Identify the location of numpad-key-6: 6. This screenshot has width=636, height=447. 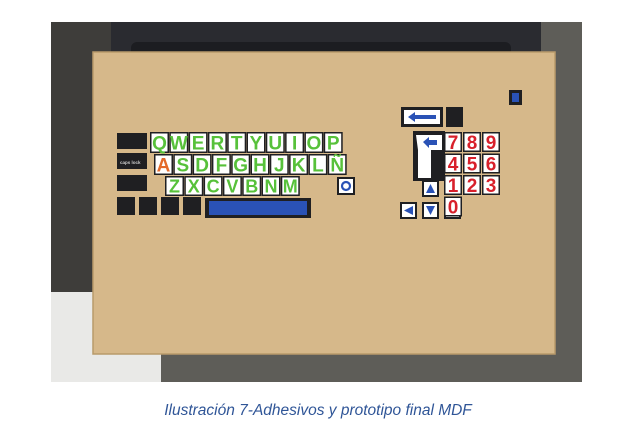
(491, 164).